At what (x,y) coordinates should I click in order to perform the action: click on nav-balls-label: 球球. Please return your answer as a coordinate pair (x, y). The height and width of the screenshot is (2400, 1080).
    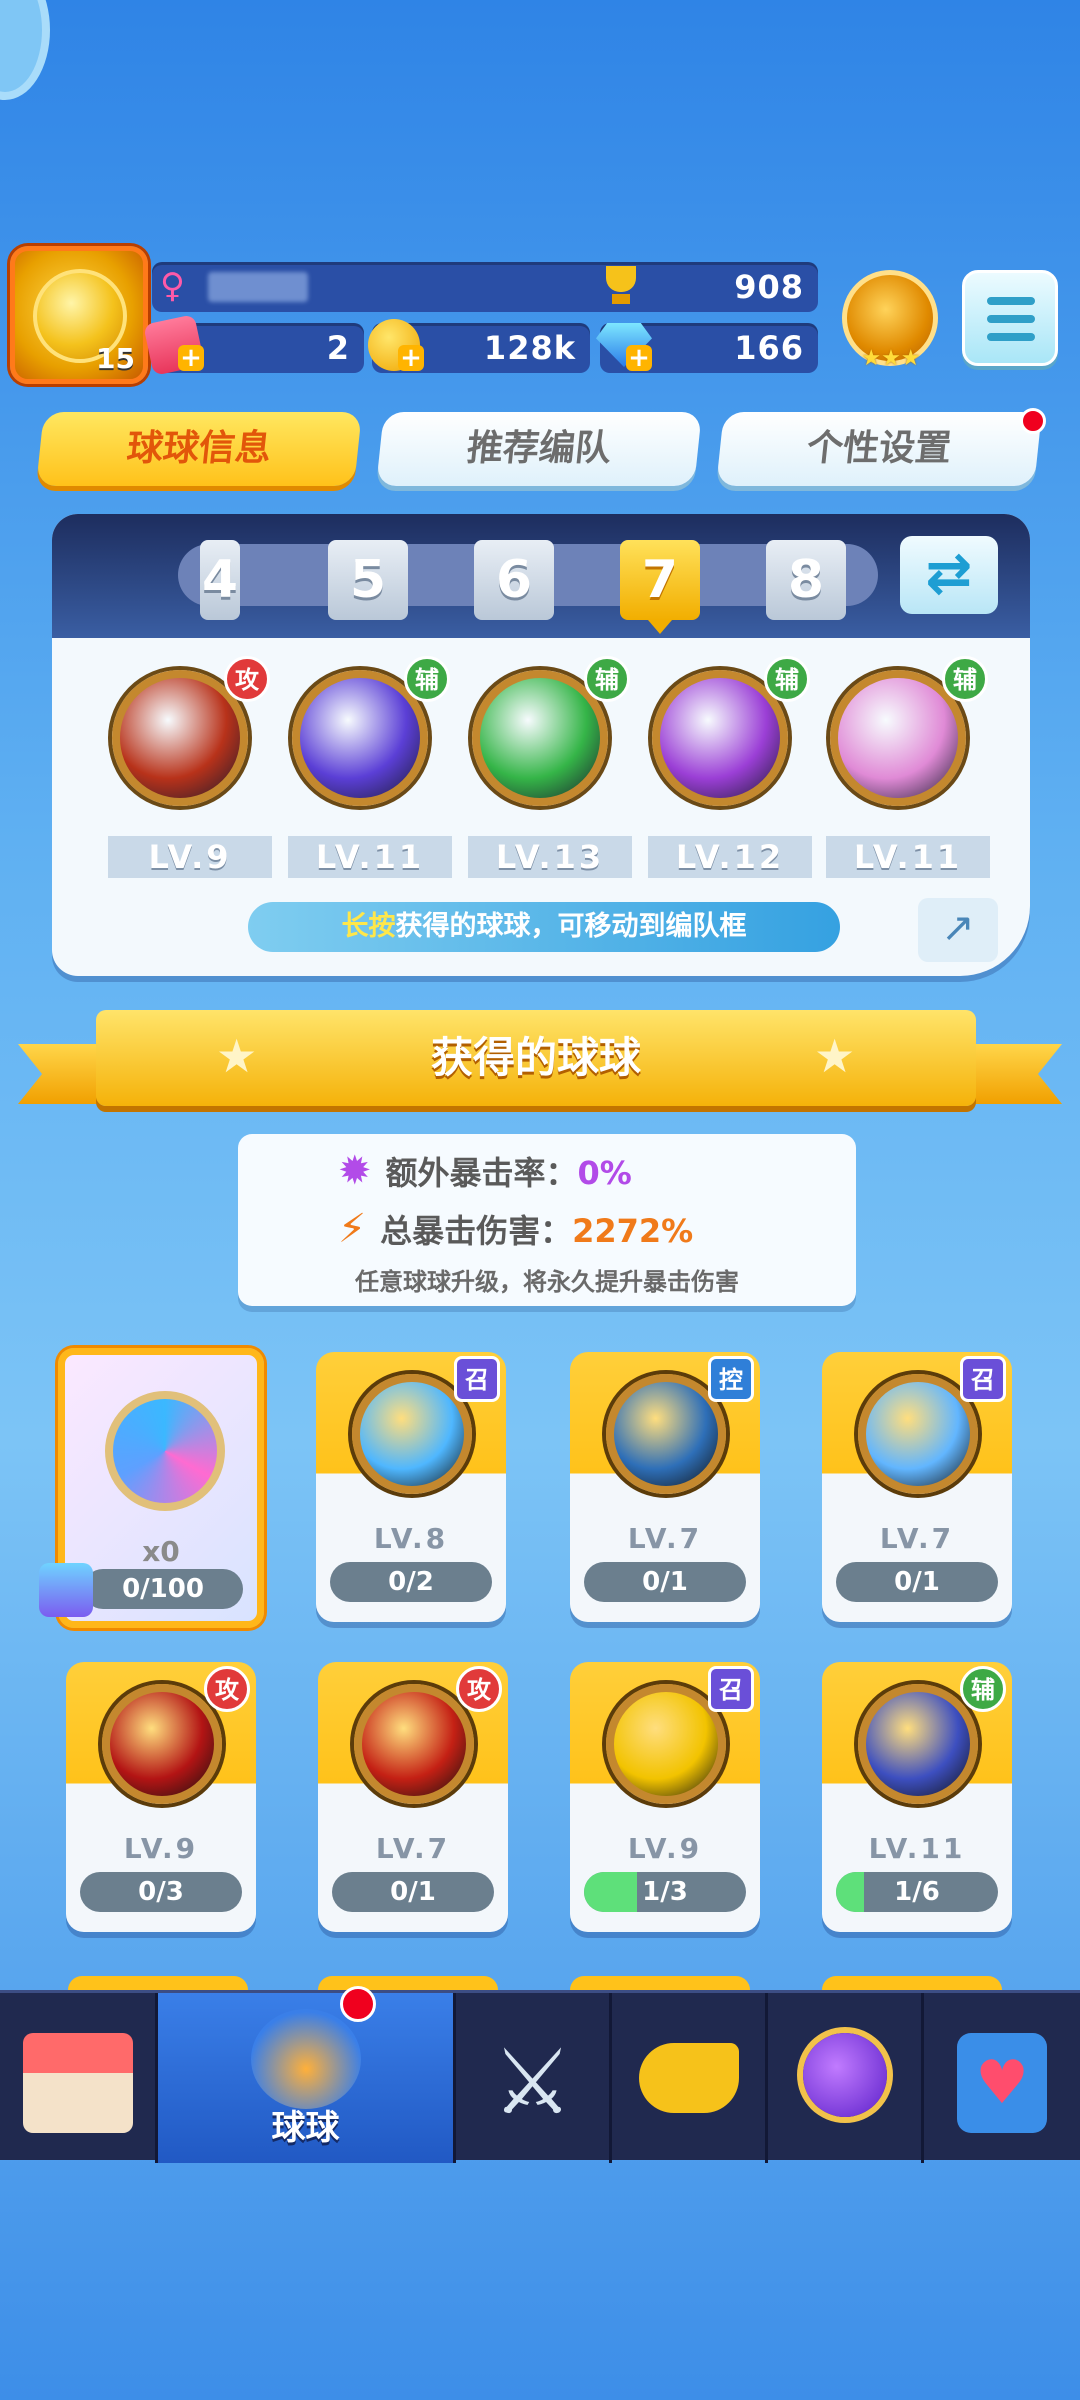
    Looking at the image, I should click on (305, 2128).